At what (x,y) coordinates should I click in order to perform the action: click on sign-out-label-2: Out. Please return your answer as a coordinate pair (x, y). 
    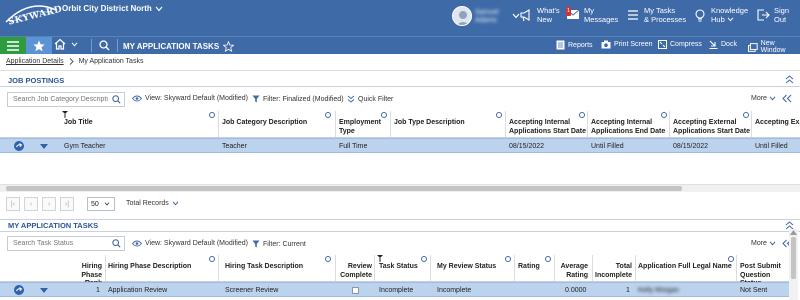
    Looking at the image, I should click on (780, 19).